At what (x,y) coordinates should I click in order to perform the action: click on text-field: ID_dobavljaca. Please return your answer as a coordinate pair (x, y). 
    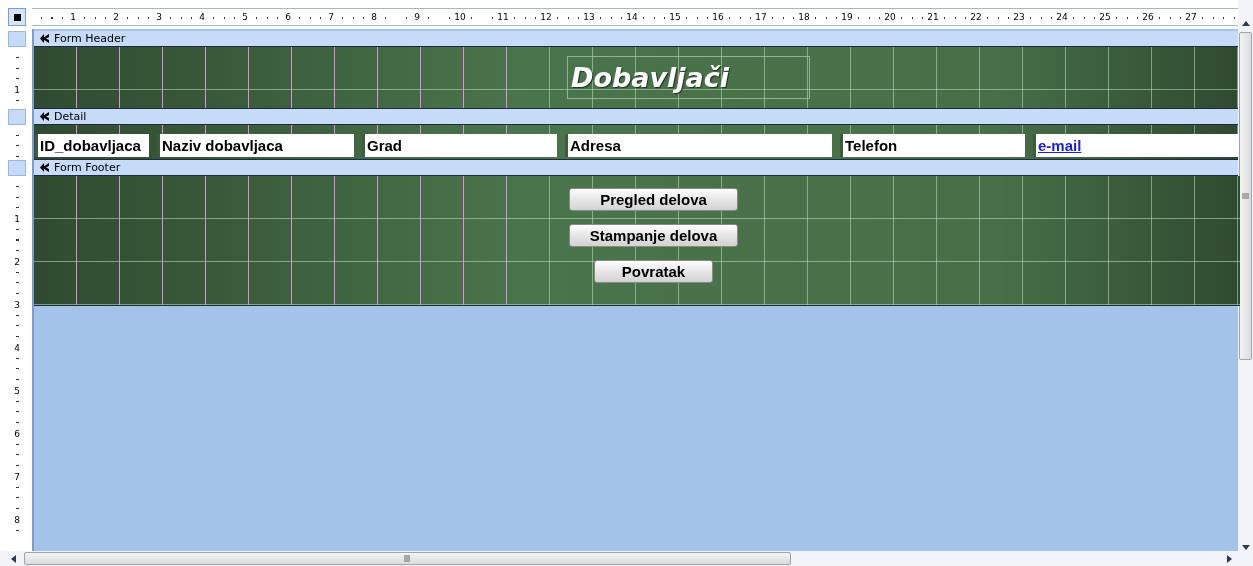
    Looking at the image, I should click on (92, 145).